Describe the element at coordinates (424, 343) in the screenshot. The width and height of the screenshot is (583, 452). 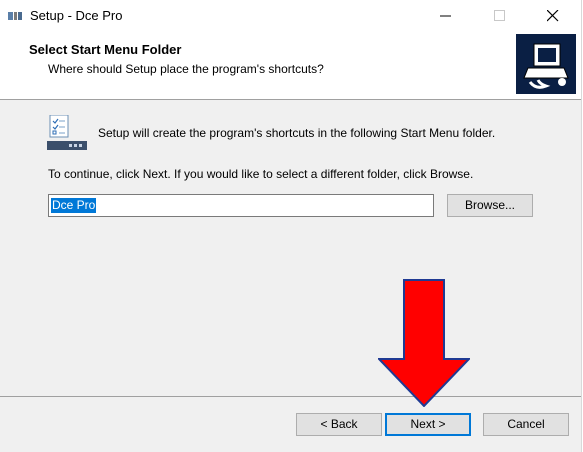
I see `down-arrow-icon` at that location.